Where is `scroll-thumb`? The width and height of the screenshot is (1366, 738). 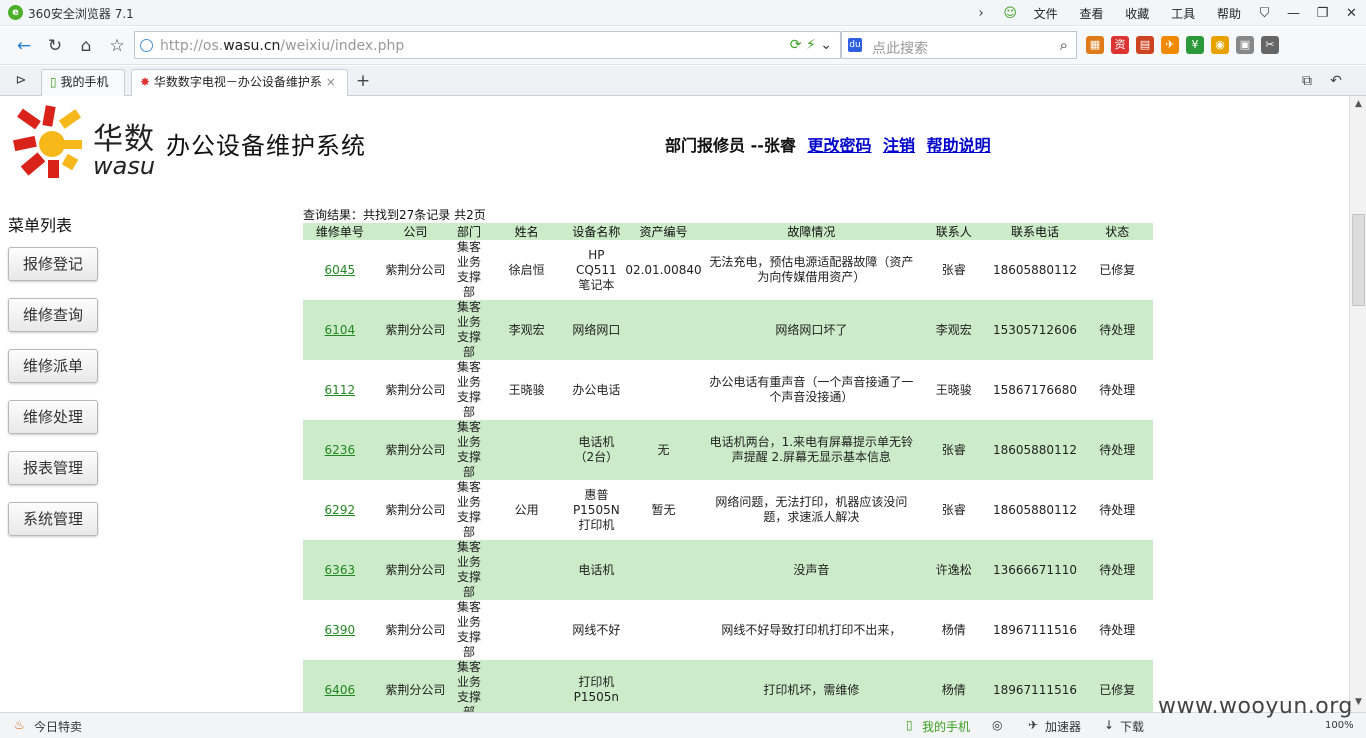
scroll-thumb is located at coordinates (1358, 260).